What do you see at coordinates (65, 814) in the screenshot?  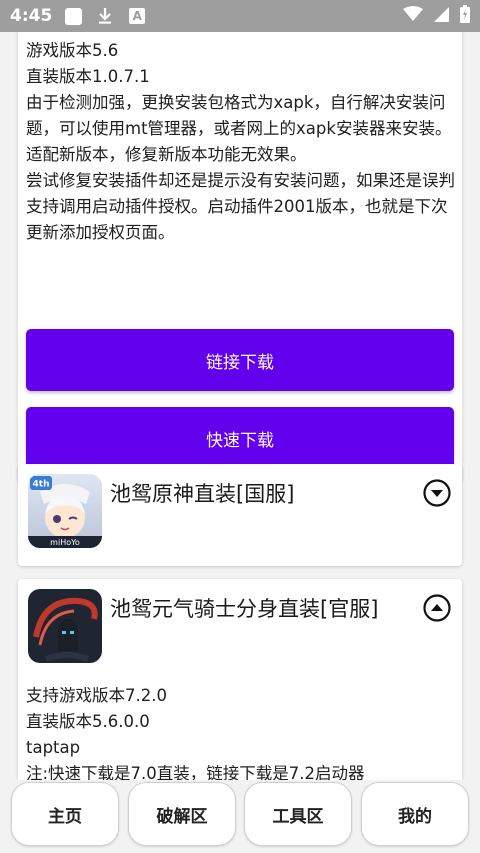 I see `nav-home-button: 主页` at bounding box center [65, 814].